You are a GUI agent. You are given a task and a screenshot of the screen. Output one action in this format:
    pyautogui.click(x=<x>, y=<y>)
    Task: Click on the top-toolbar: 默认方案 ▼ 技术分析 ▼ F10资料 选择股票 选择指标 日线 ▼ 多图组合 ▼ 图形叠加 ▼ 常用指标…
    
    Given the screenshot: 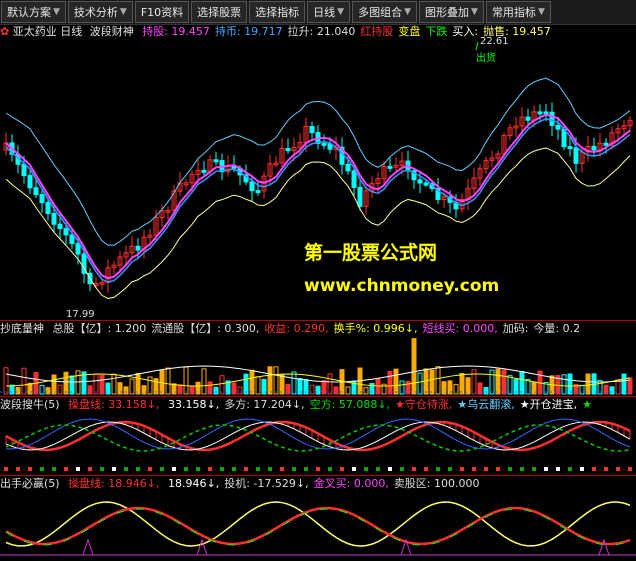 What is the action you would take?
    pyautogui.click(x=318, y=12)
    